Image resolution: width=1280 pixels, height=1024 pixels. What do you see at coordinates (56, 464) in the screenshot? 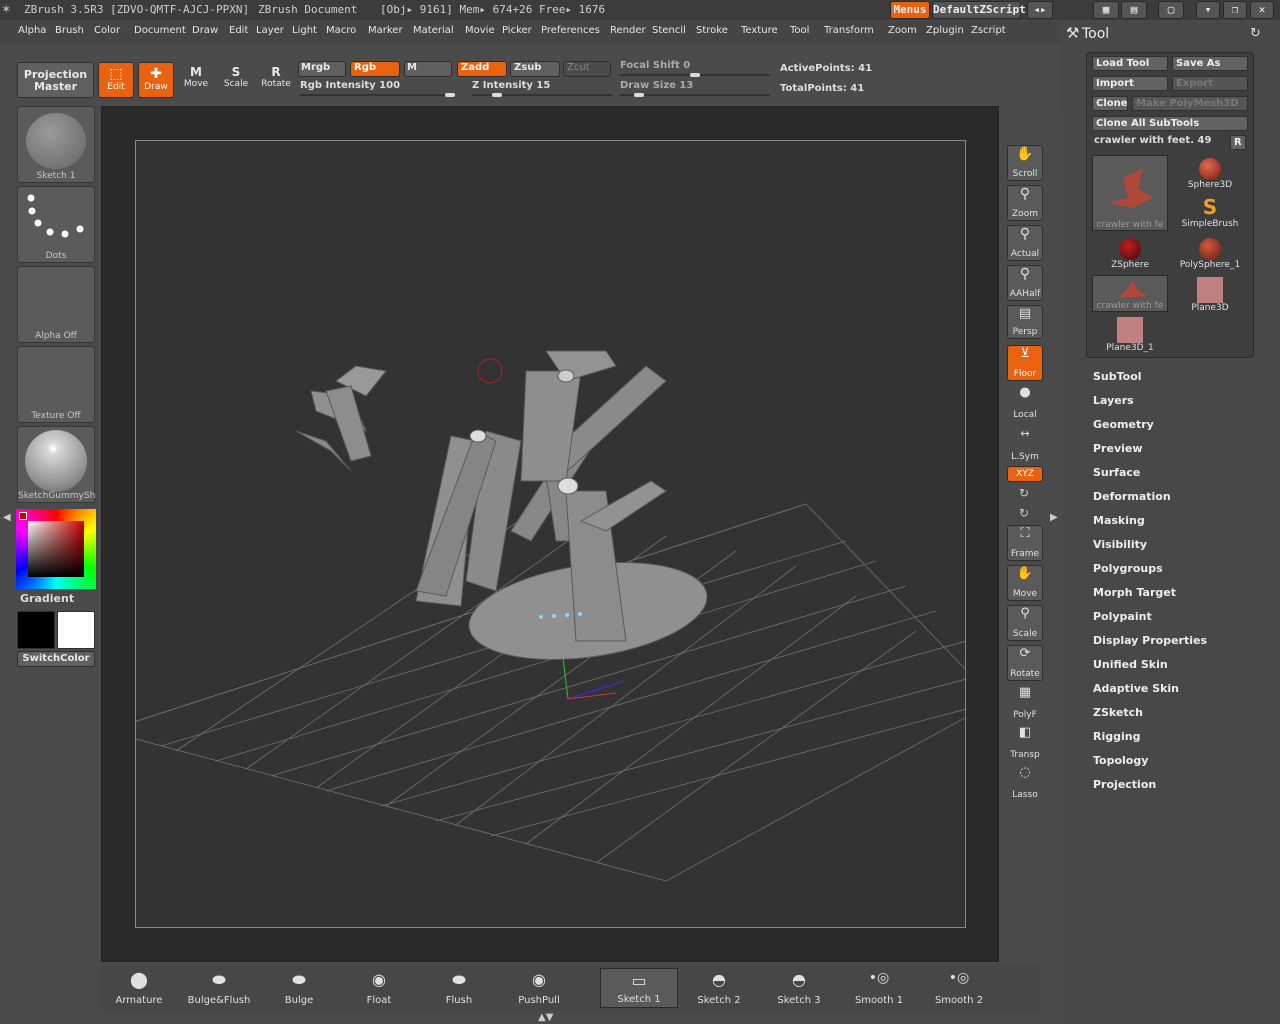
I see `material-selector: SketchGummySh` at bounding box center [56, 464].